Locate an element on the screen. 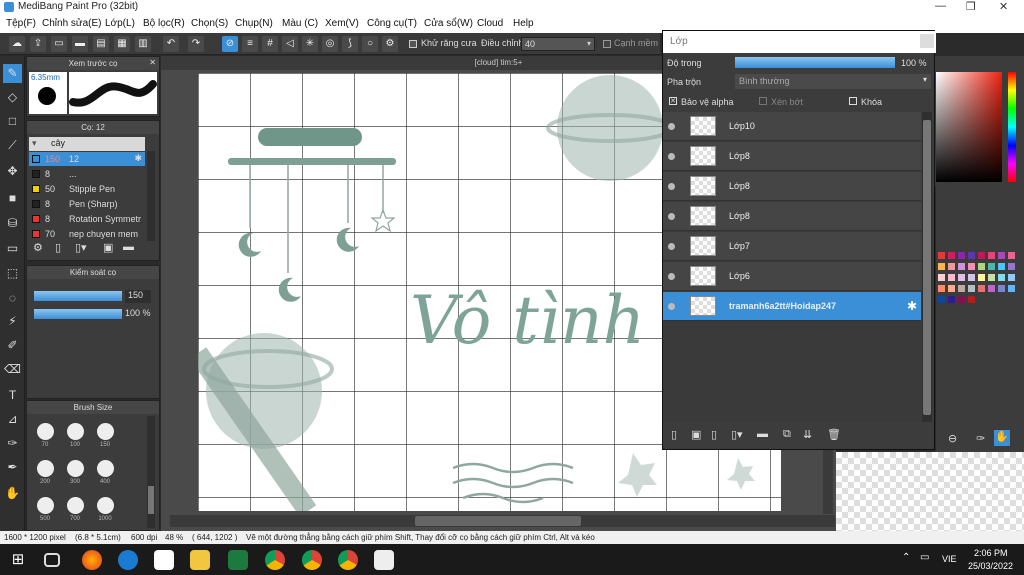  start-icon: ⊞ is located at coordinates (18, 560).